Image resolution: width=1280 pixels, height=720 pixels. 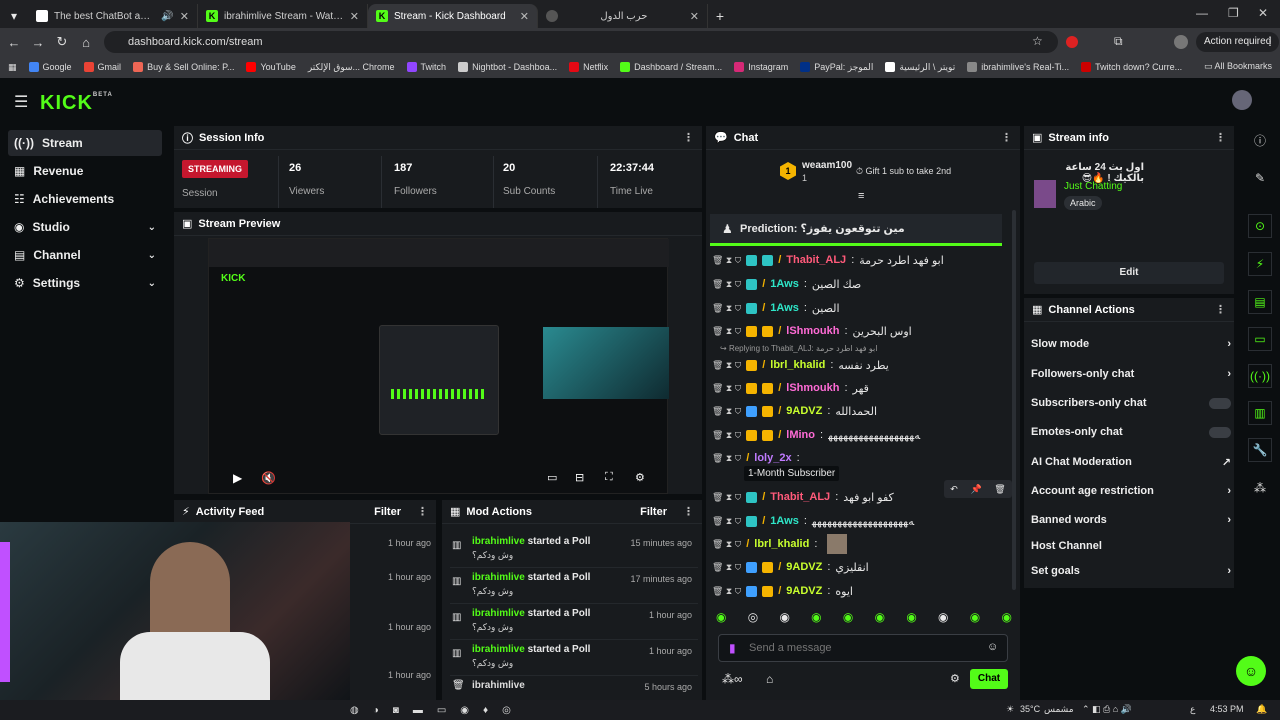 I want to click on fullscreen-icon: ⛶, so click(x=609, y=477).